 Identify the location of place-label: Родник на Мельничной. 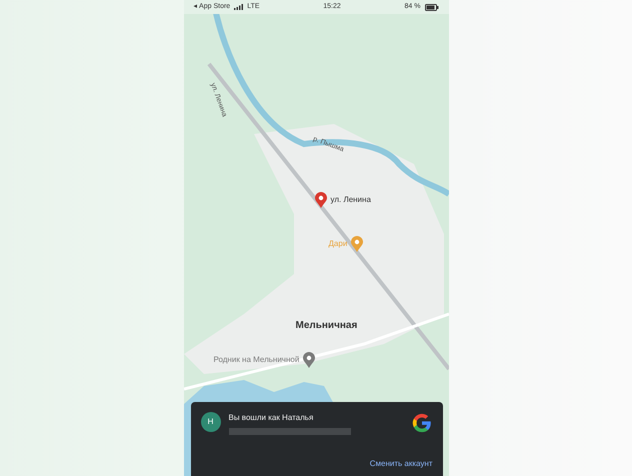
(257, 360).